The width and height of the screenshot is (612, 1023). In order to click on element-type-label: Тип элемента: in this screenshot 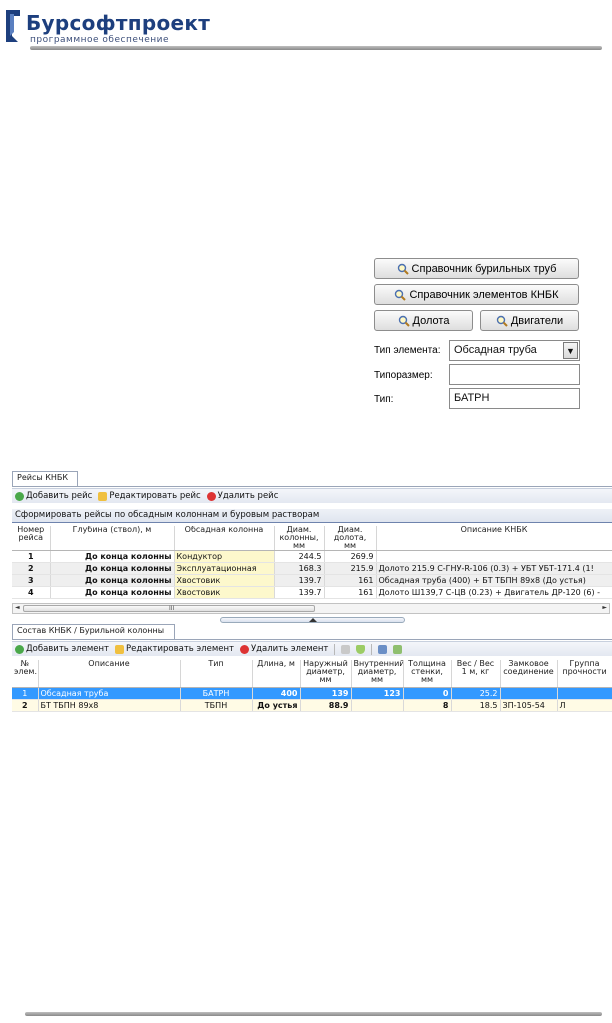, I will do `click(407, 350)`.